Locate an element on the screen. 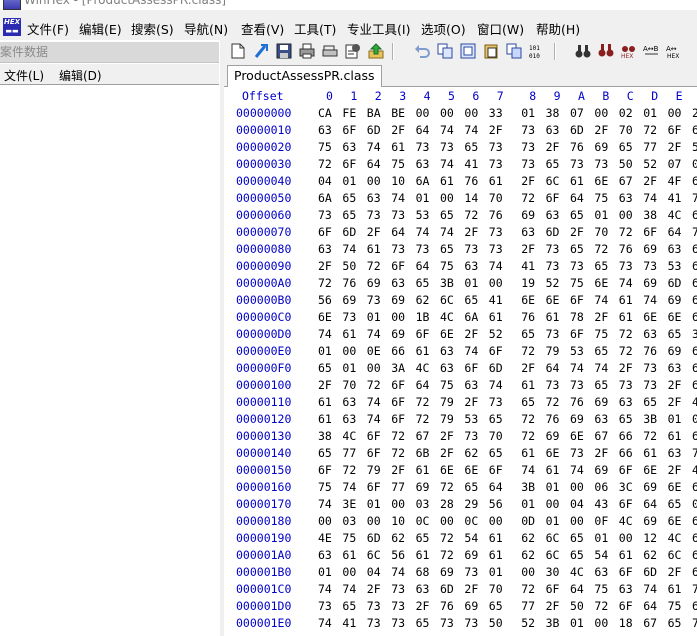  hex-byte: 6C is located at coordinates (675, 555).